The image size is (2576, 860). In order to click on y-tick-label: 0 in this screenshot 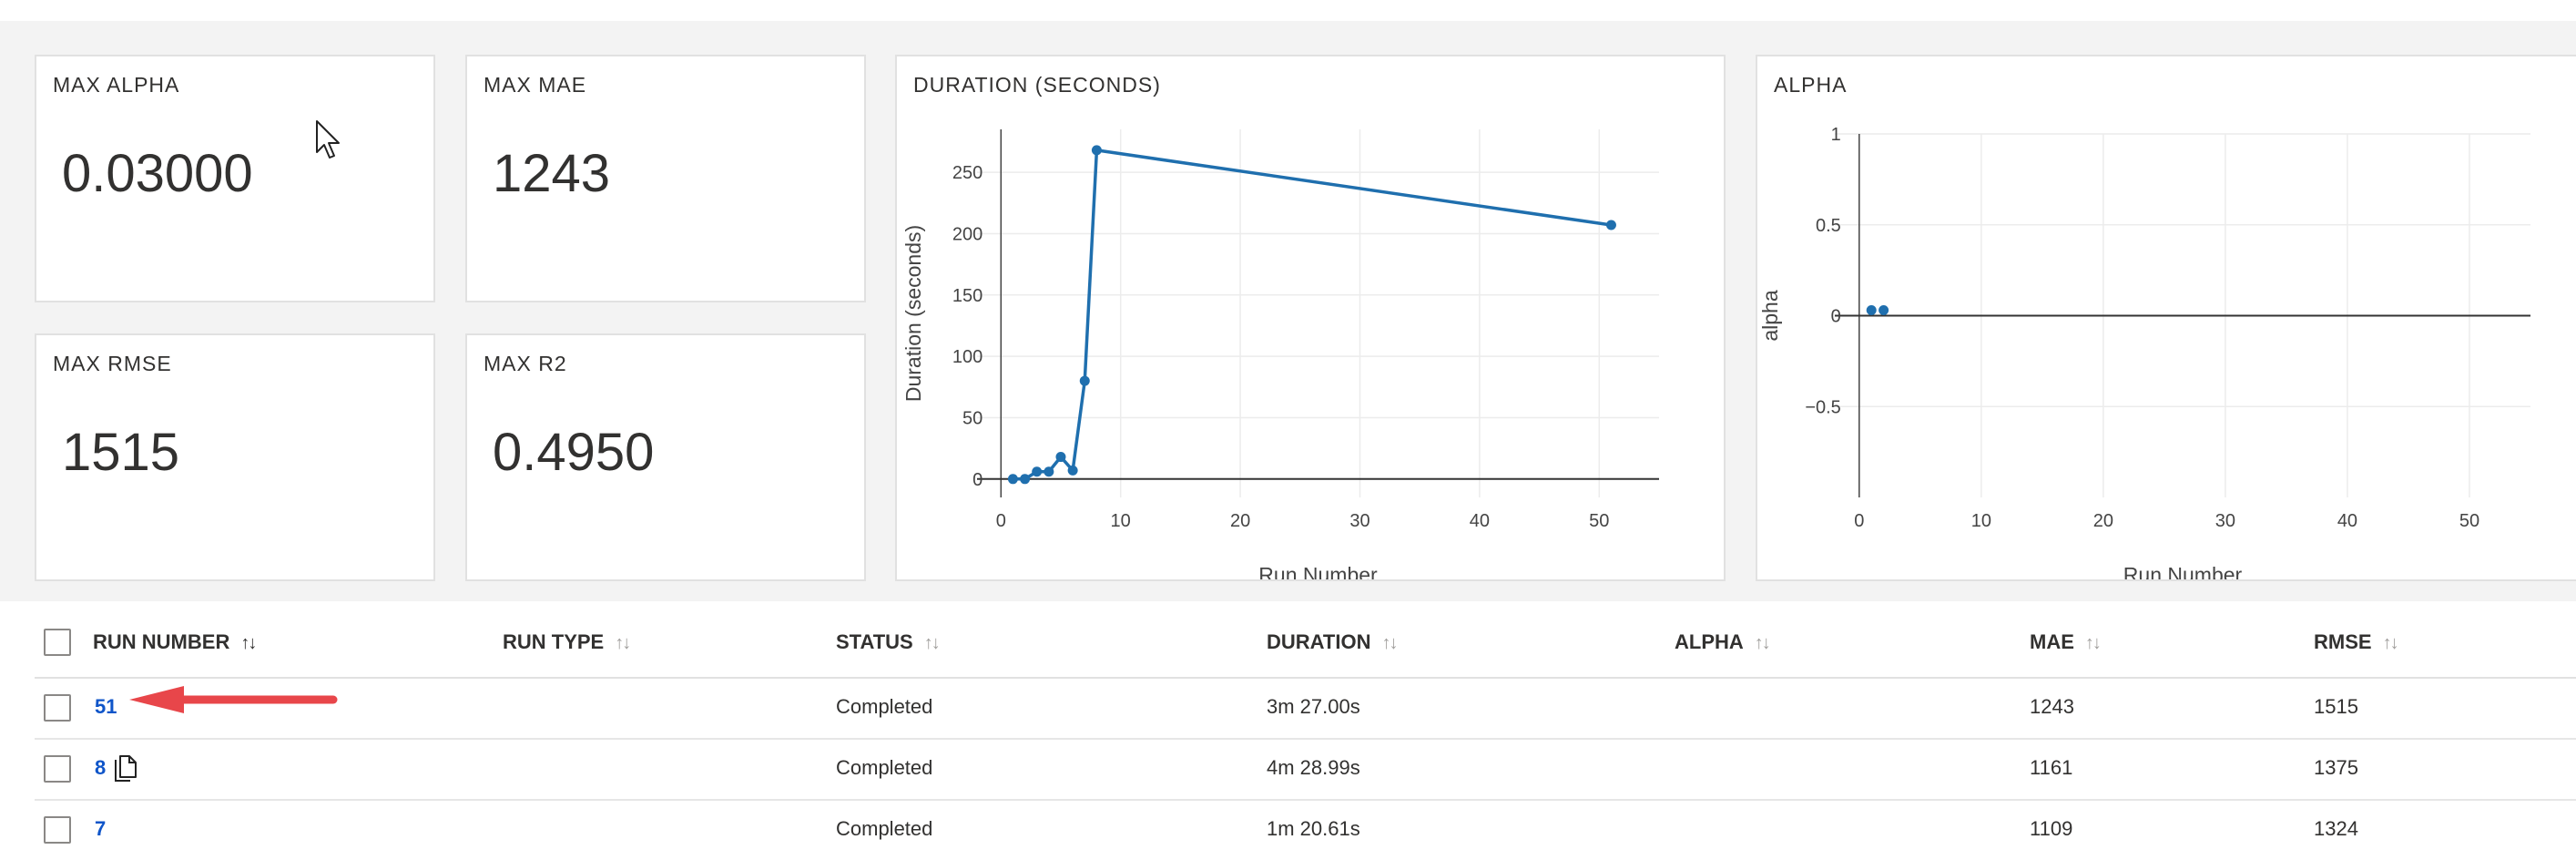, I will do `click(1836, 317)`.